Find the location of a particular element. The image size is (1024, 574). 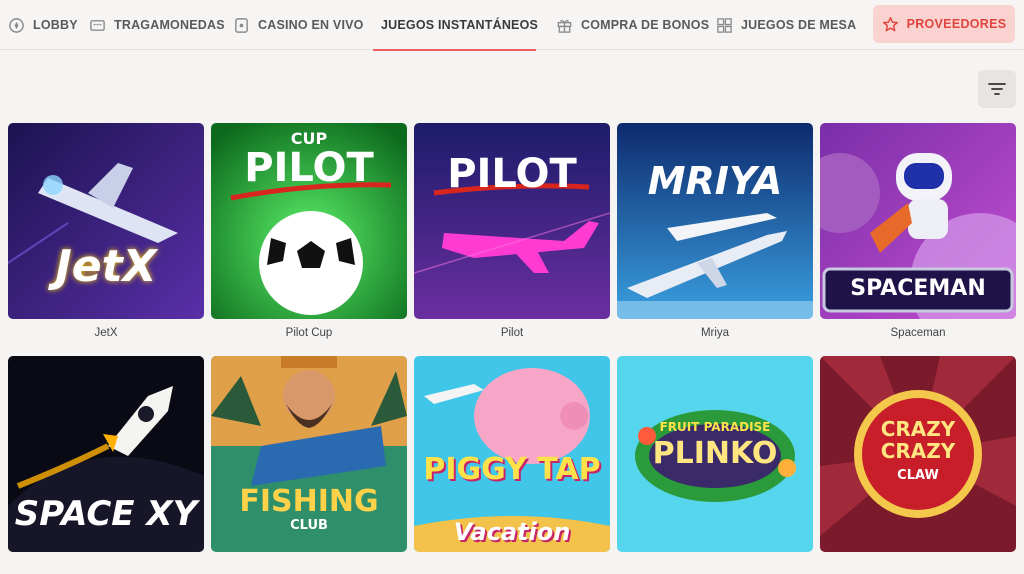

game-logo: MRIYA is located at coordinates (715, 181).